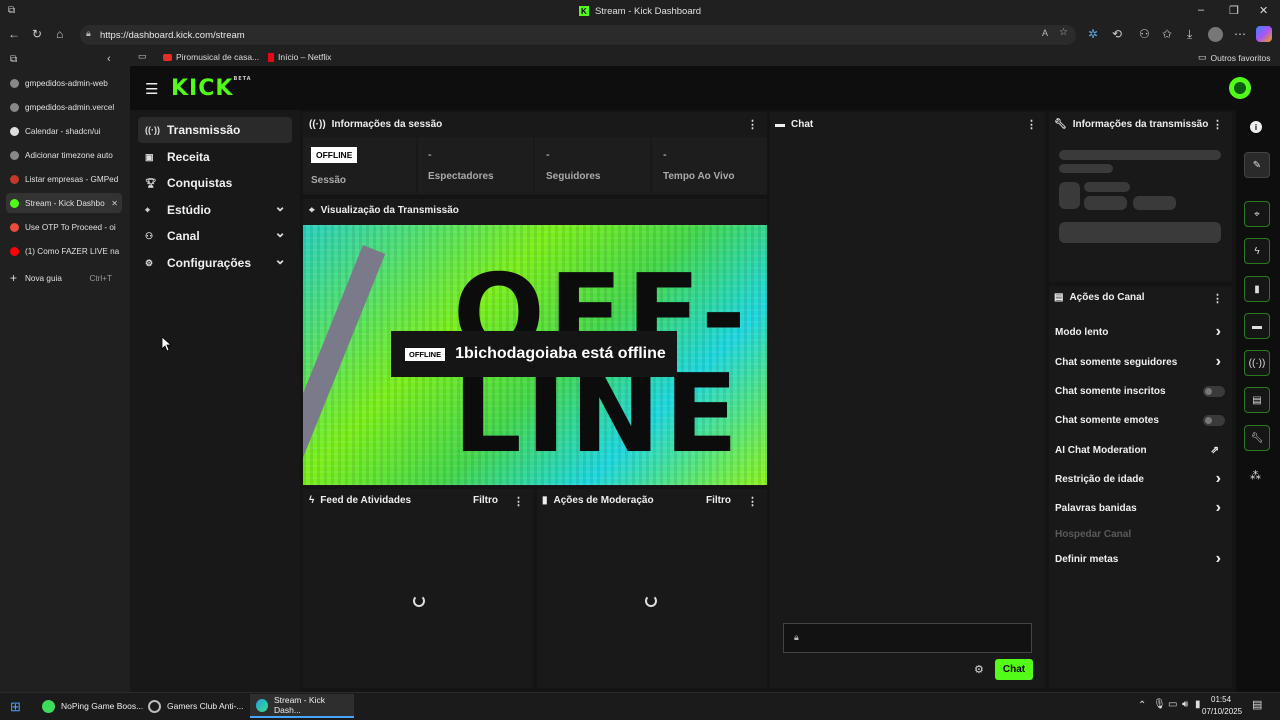  What do you see at coordinates (1031, 124) in the screenshot?
I see `chat-menu-icon: ⋮` at bounding box center [1031, 124].